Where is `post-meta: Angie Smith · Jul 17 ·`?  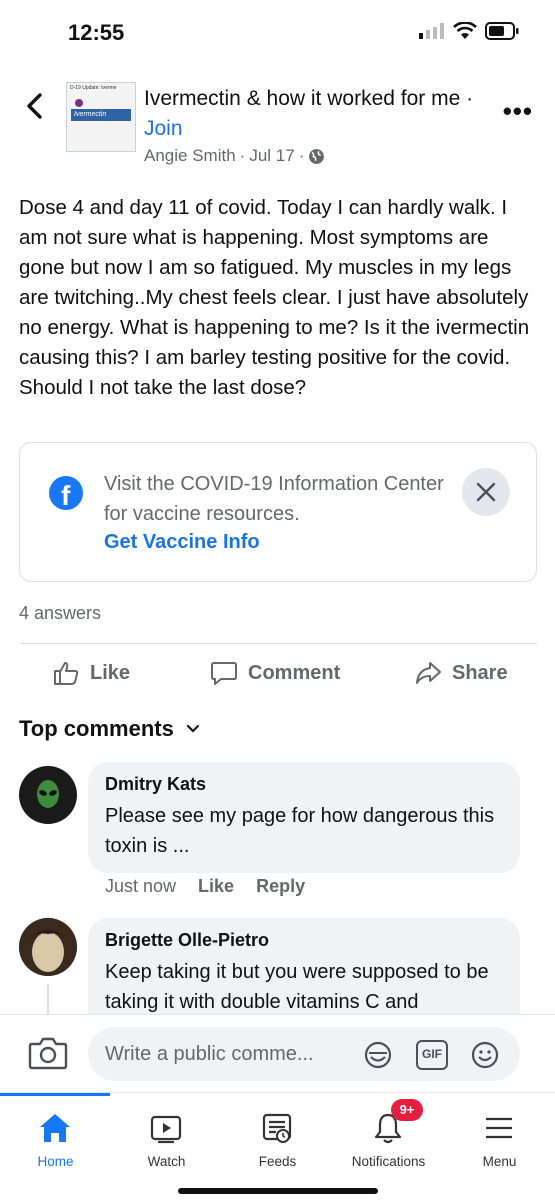
post-meta: Angie Smith · Jul 17 · is located at coordinates (234, 156).